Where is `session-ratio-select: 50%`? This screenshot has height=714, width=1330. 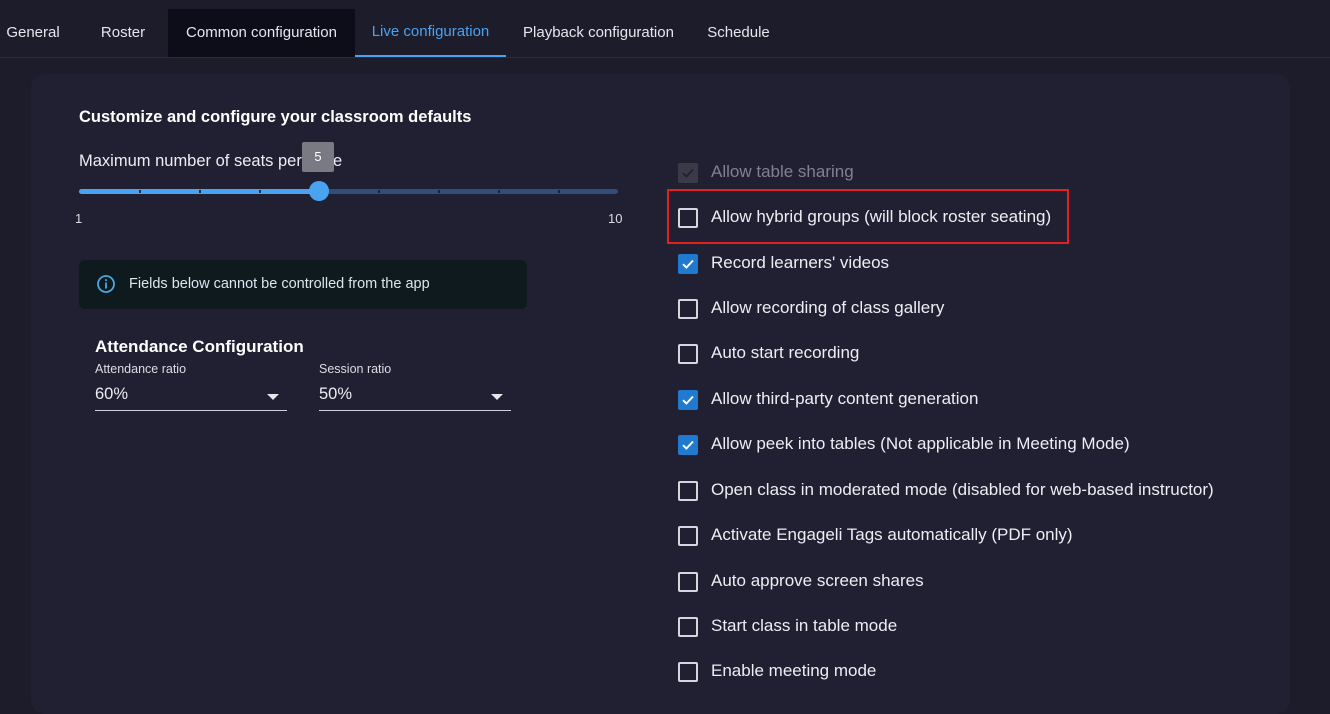 session-ratio-select: 50% is located at coordinates (415, 395).